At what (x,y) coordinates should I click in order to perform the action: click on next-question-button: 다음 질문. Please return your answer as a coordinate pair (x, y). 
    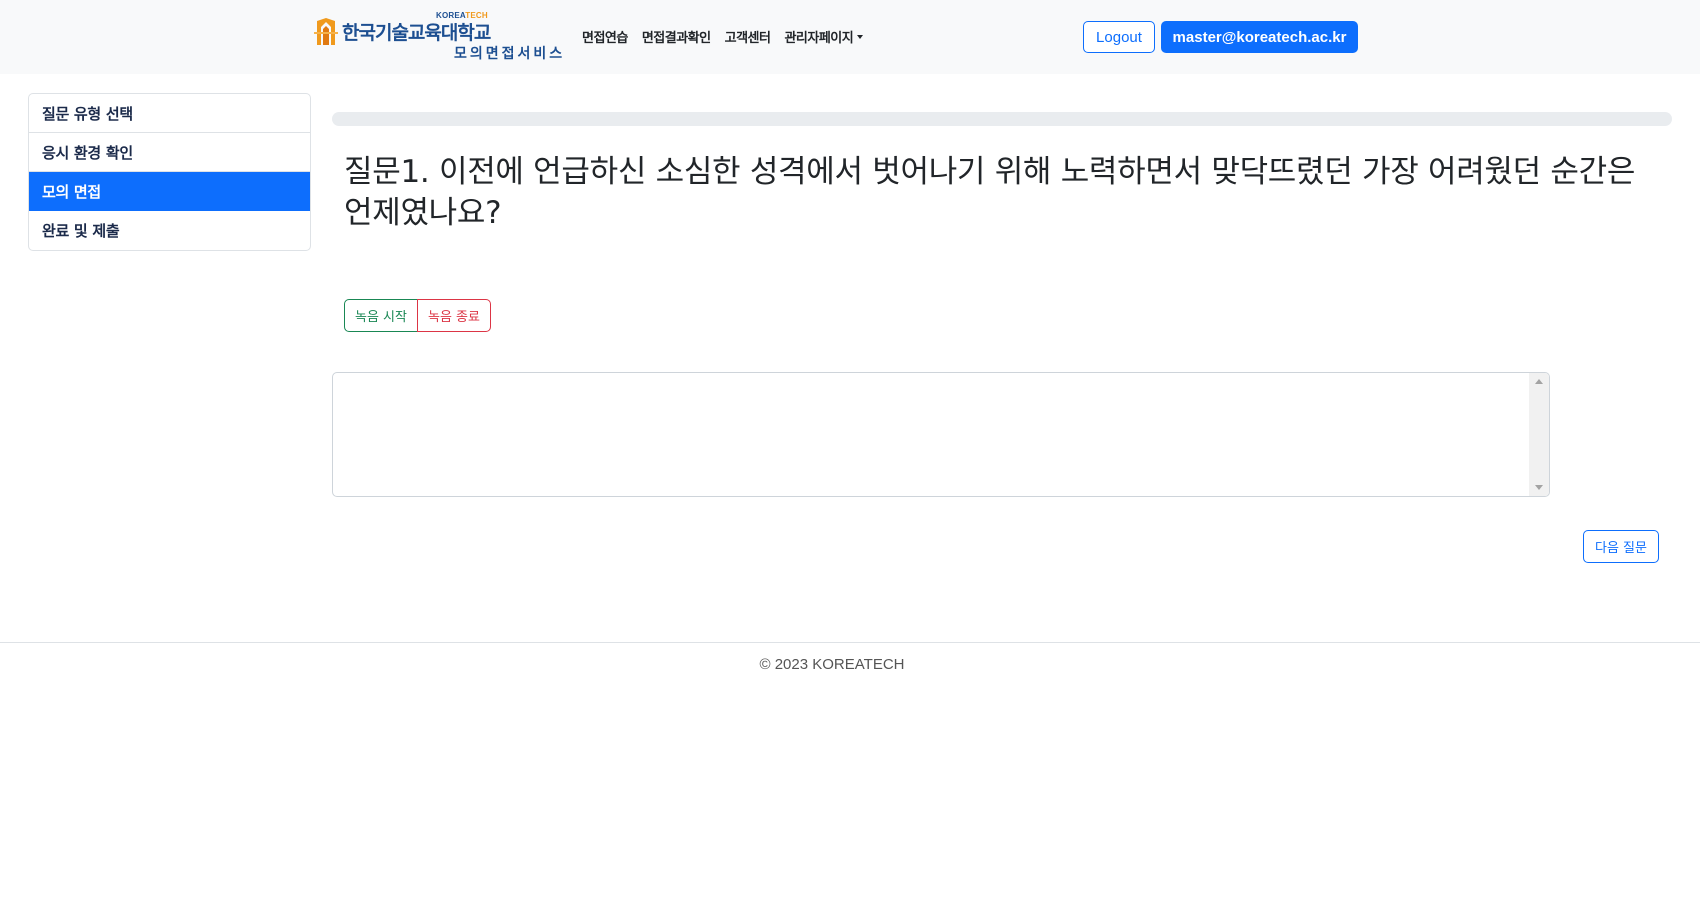
    Looking at the image, I should click on (1621, 546).